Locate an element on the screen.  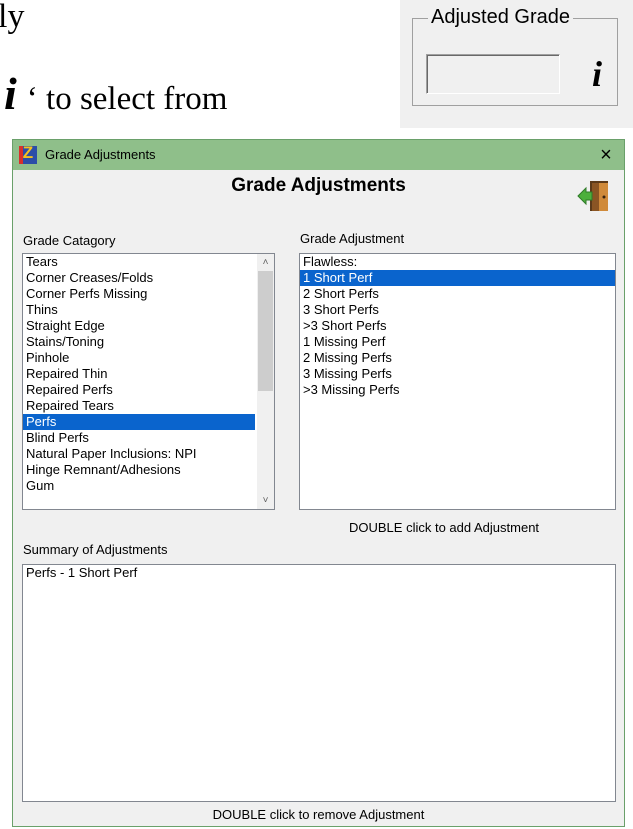
info-i-icon: i is located at coordinates (10, 93).